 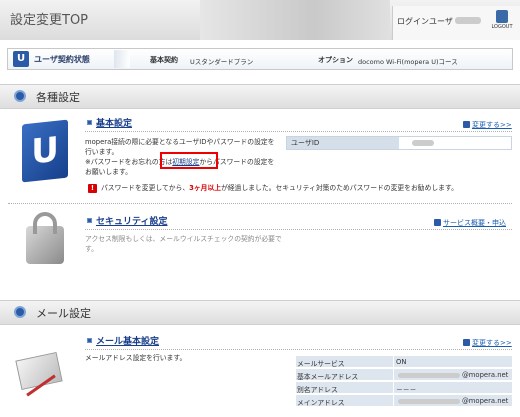 I want to click on mail-table-separator, so click(x=393, y=382).